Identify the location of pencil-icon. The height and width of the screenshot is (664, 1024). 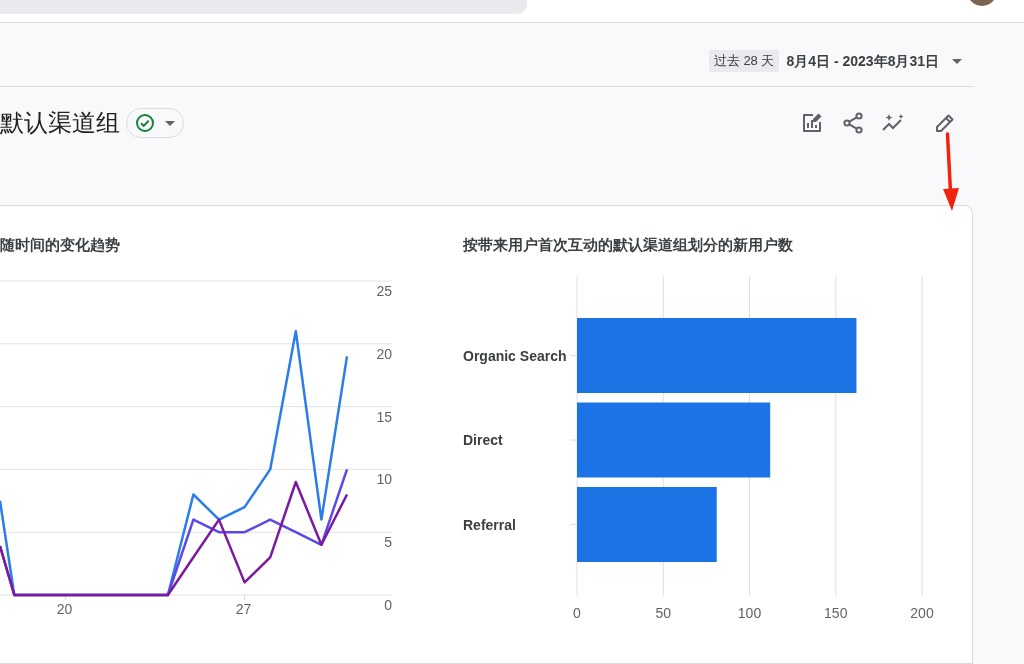
(945, 123).